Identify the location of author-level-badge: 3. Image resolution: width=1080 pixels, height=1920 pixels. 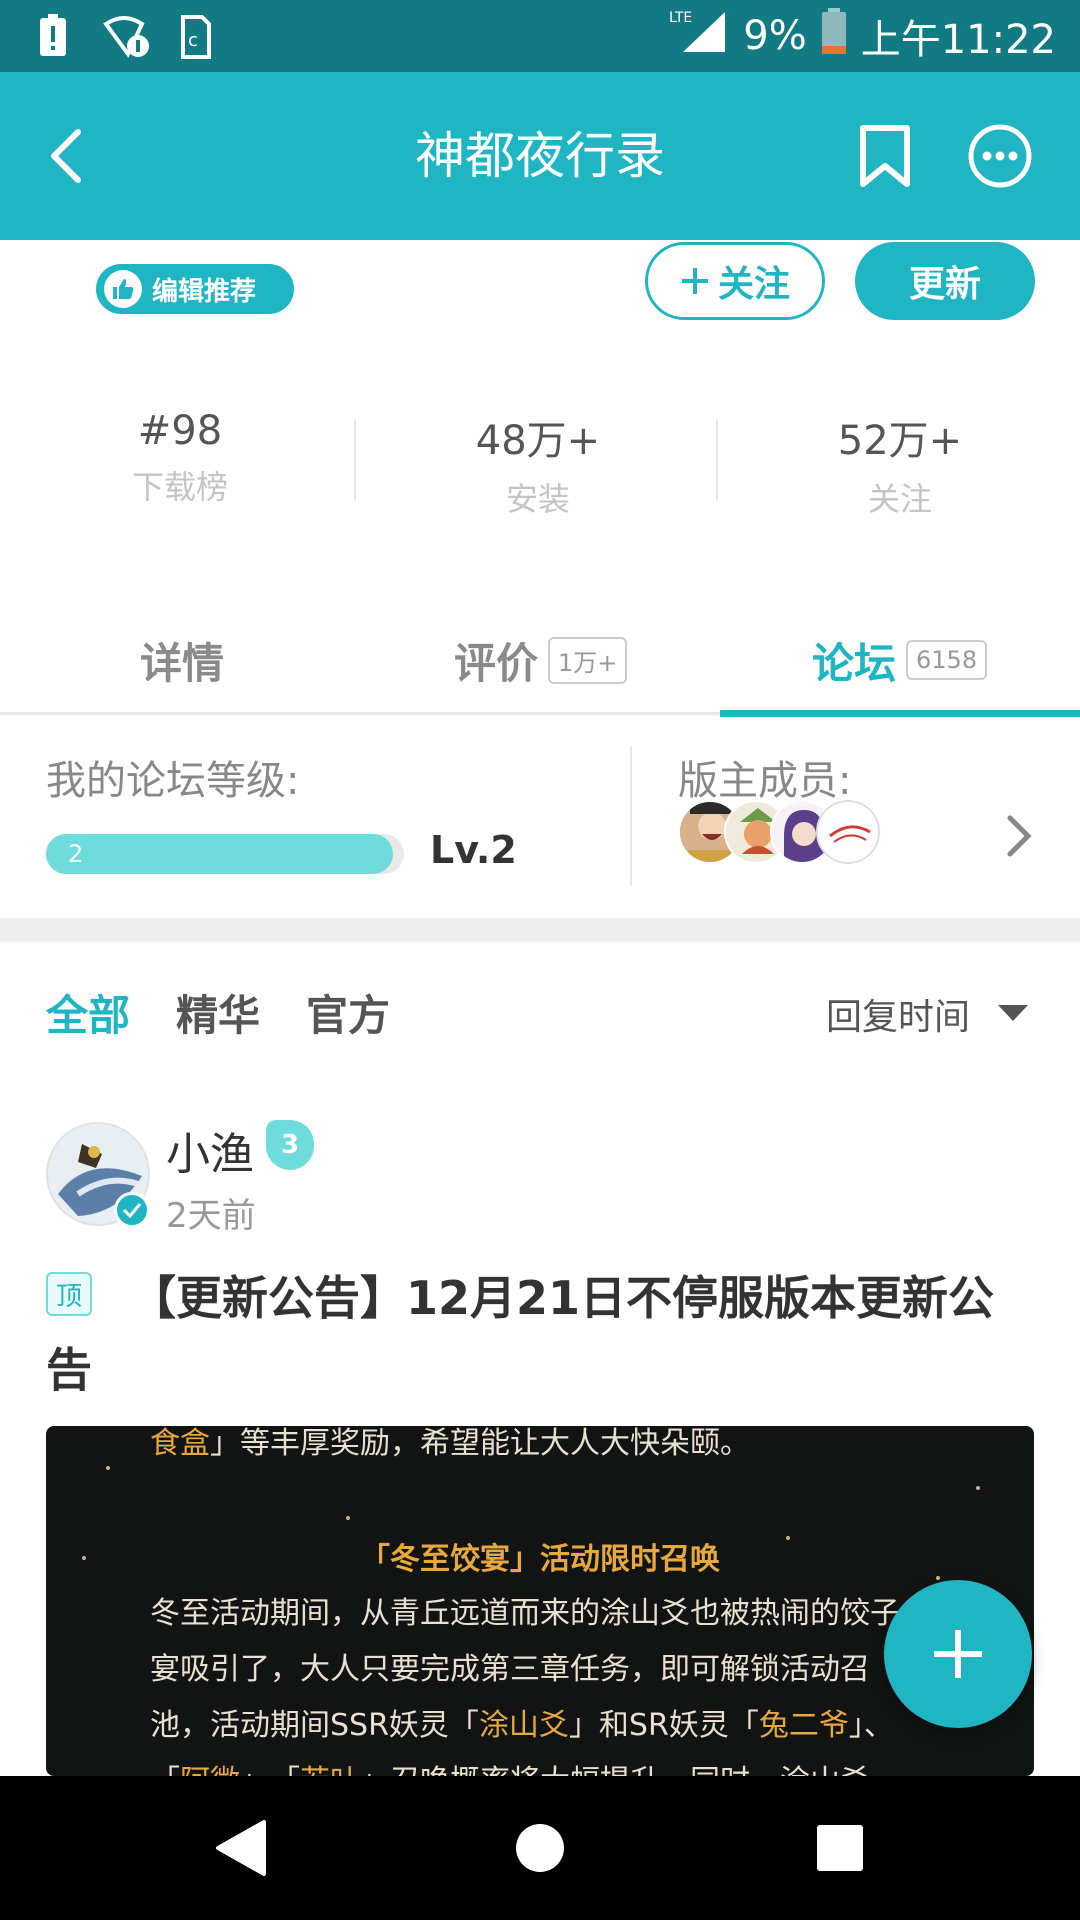
(290, 1145).